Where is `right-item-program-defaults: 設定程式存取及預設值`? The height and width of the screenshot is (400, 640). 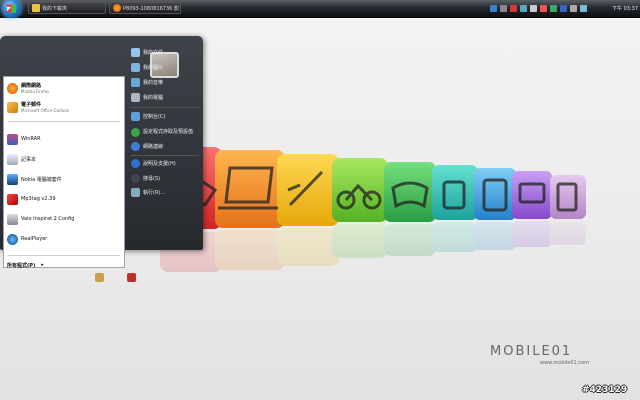 right-item-program-defaults: 設定程式存取及預設值 is located at coordinates (165, 132).